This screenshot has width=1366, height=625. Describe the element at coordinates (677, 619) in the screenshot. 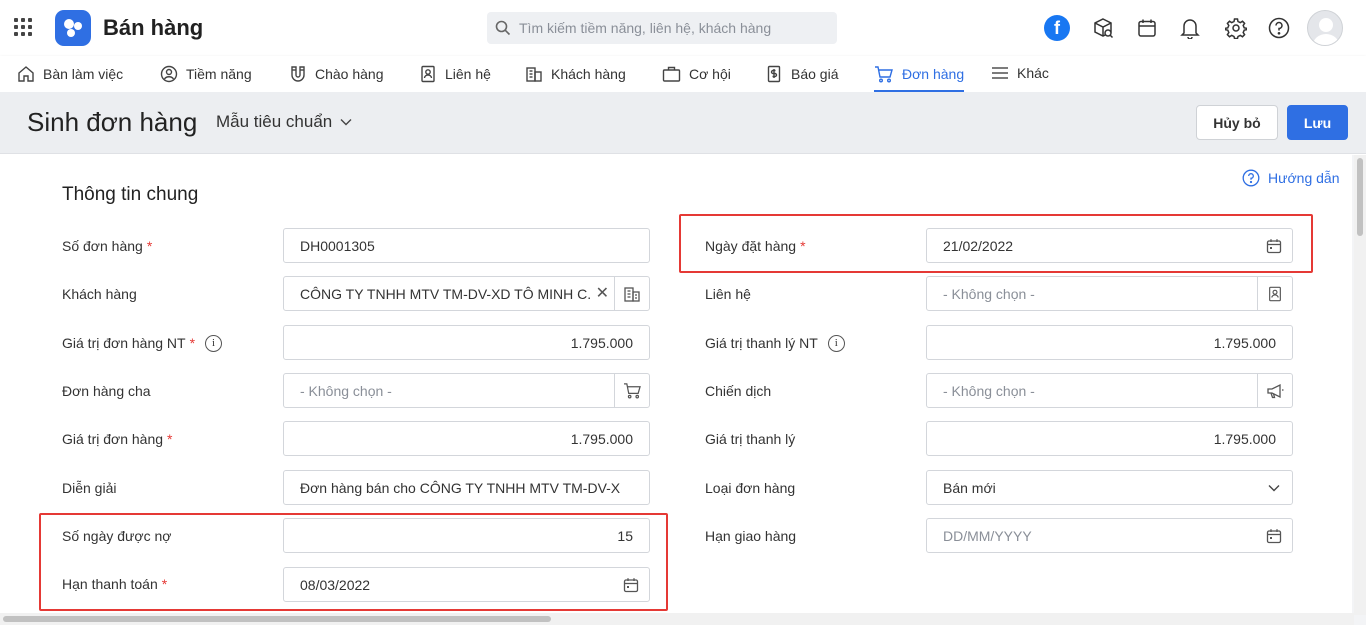

I see `horizontal-scrollbar` at that location.